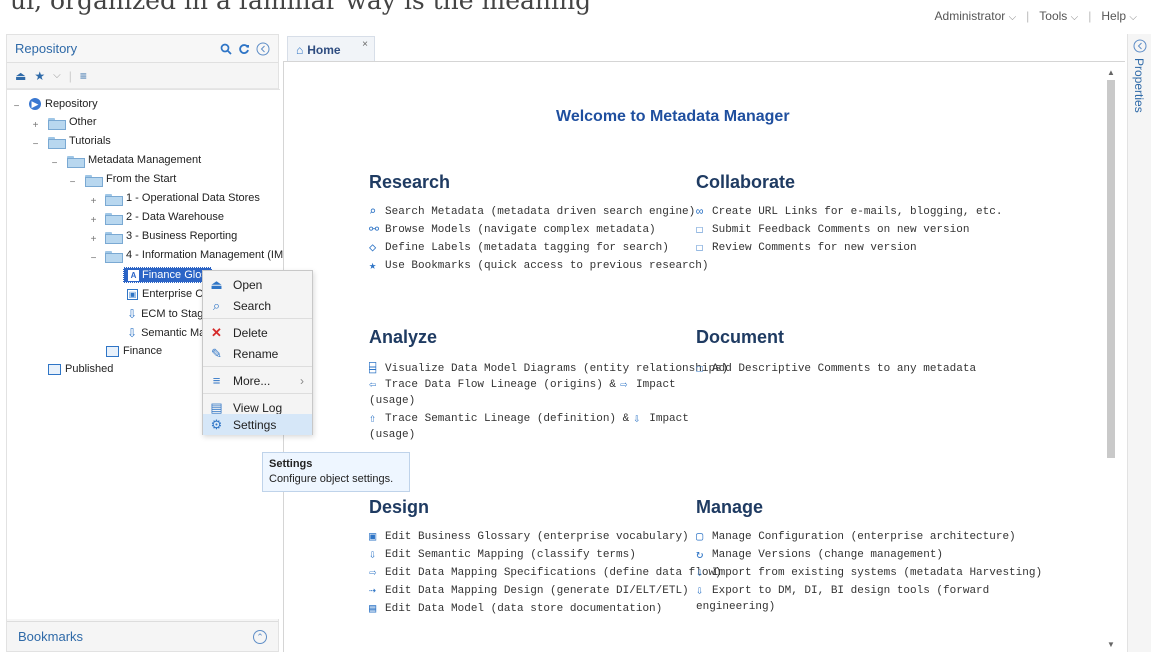 The image size is (1151, 652). I want to click on tree-item-metadata-management: Metadata Management, so click(134, 161).